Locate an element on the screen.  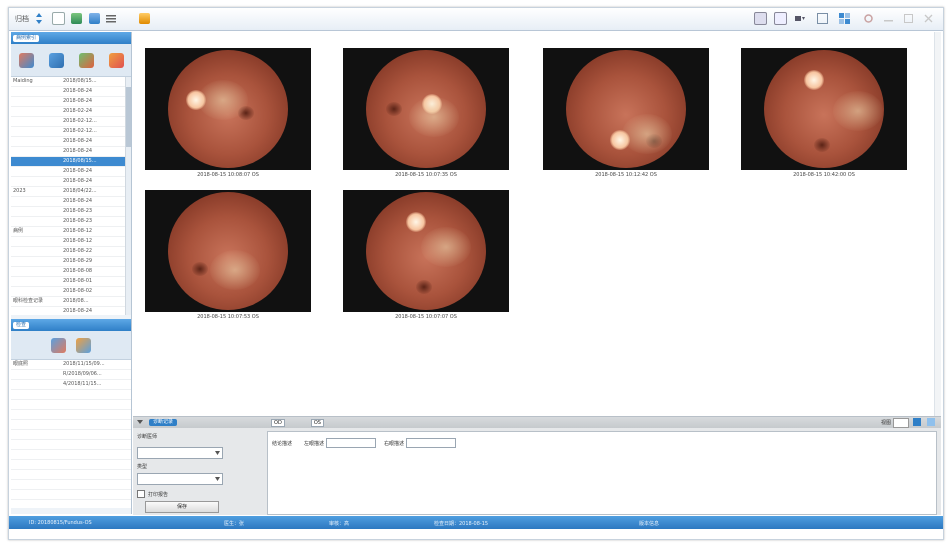
dropdown-icon is located at coordinates (800, 18).